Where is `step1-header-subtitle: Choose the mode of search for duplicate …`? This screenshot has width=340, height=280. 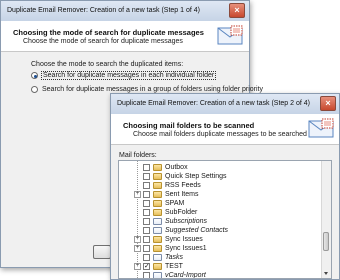 step1-header-subtitle: Choose the mode of search for duplicate … is located at coordinates (103, 41).